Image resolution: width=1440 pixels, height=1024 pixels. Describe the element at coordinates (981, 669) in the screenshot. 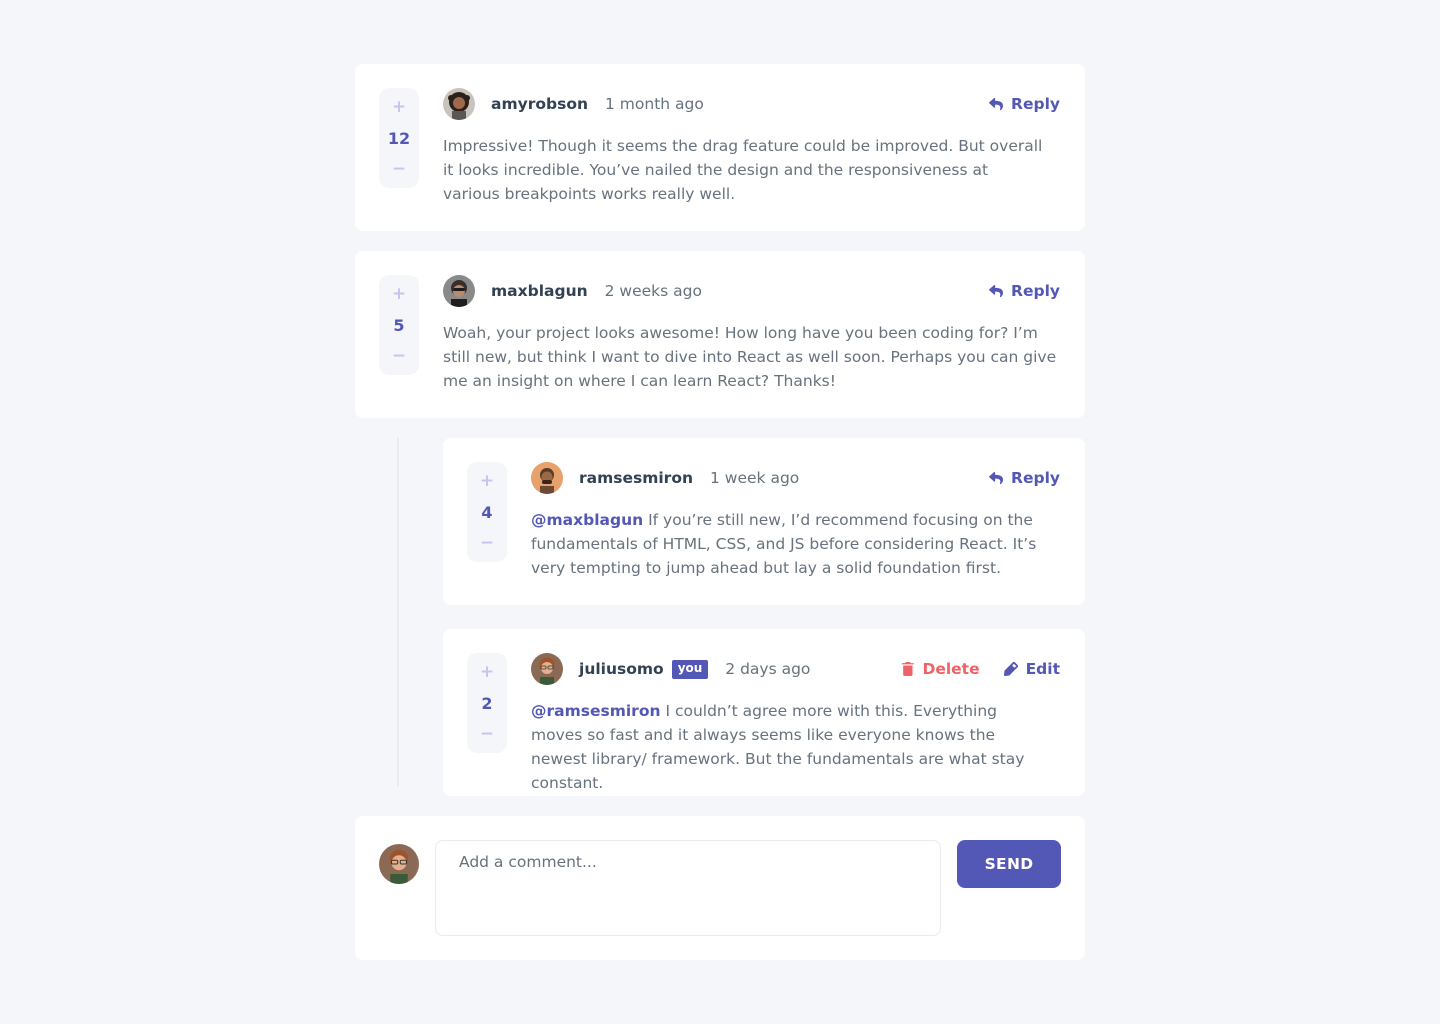

I see `comment-actions: Delete Edit` at that location.